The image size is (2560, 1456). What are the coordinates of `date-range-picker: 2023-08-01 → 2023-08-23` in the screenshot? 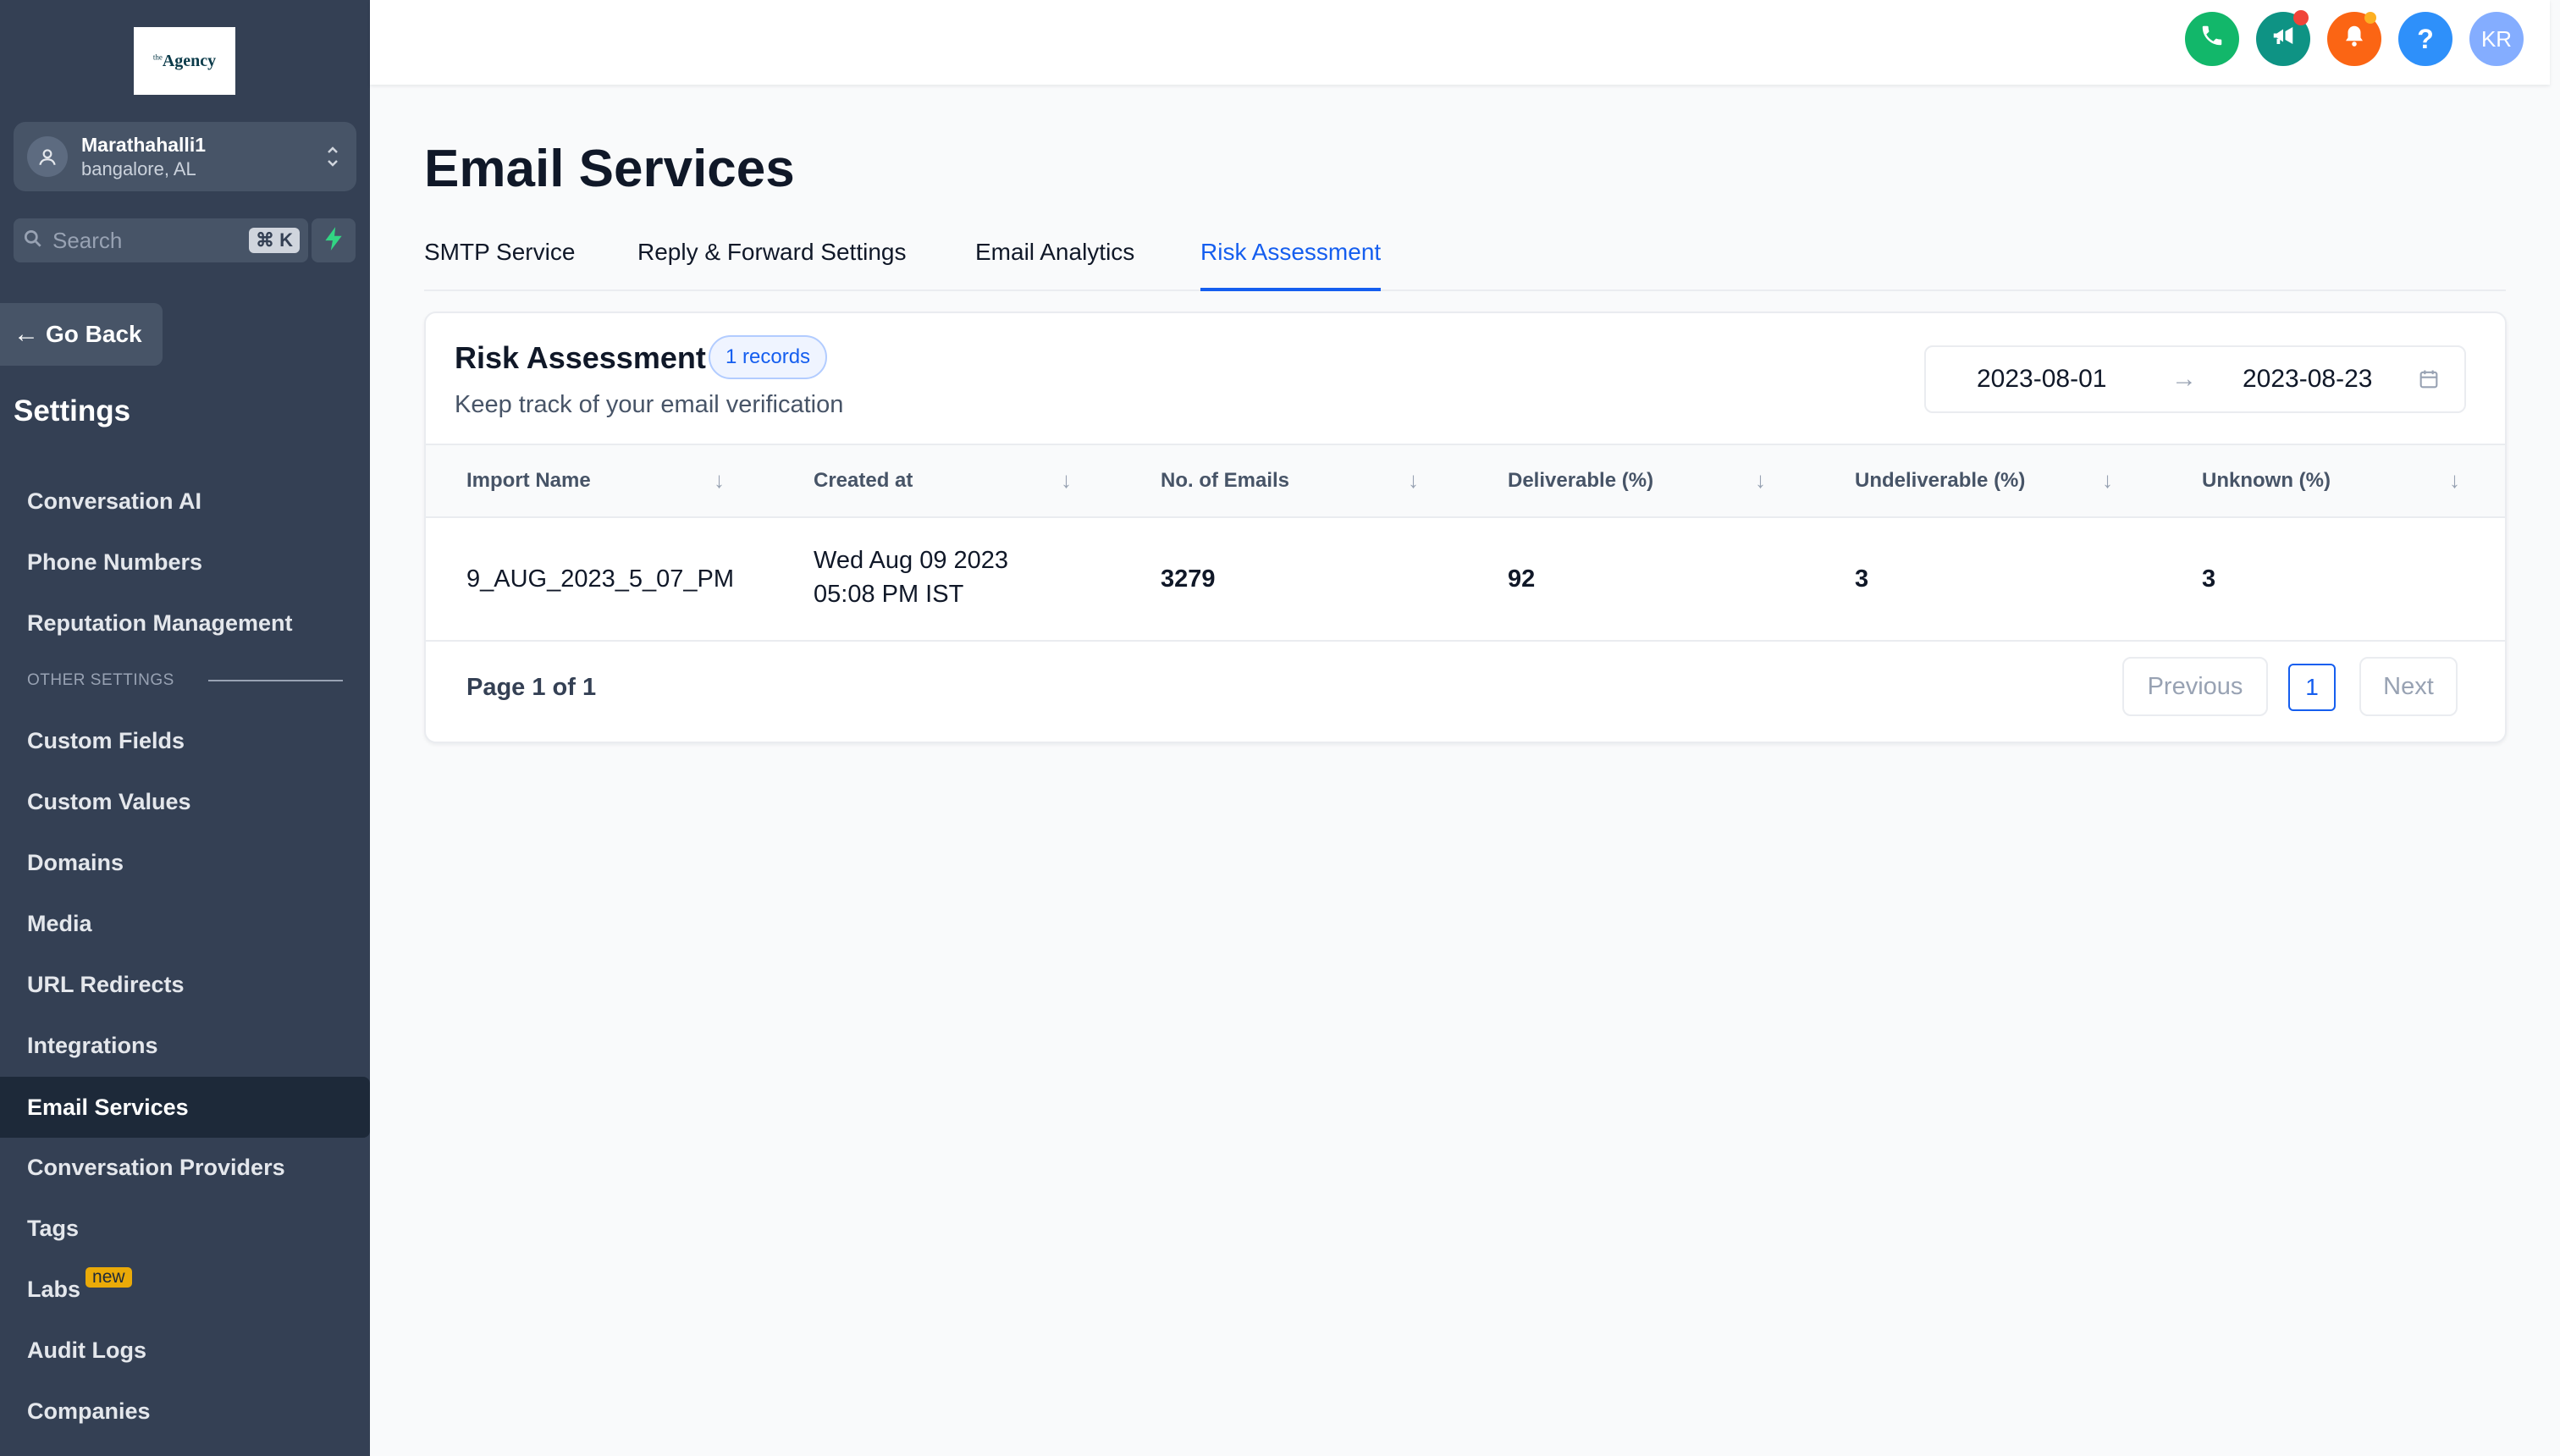 It's located at (2195, 379).